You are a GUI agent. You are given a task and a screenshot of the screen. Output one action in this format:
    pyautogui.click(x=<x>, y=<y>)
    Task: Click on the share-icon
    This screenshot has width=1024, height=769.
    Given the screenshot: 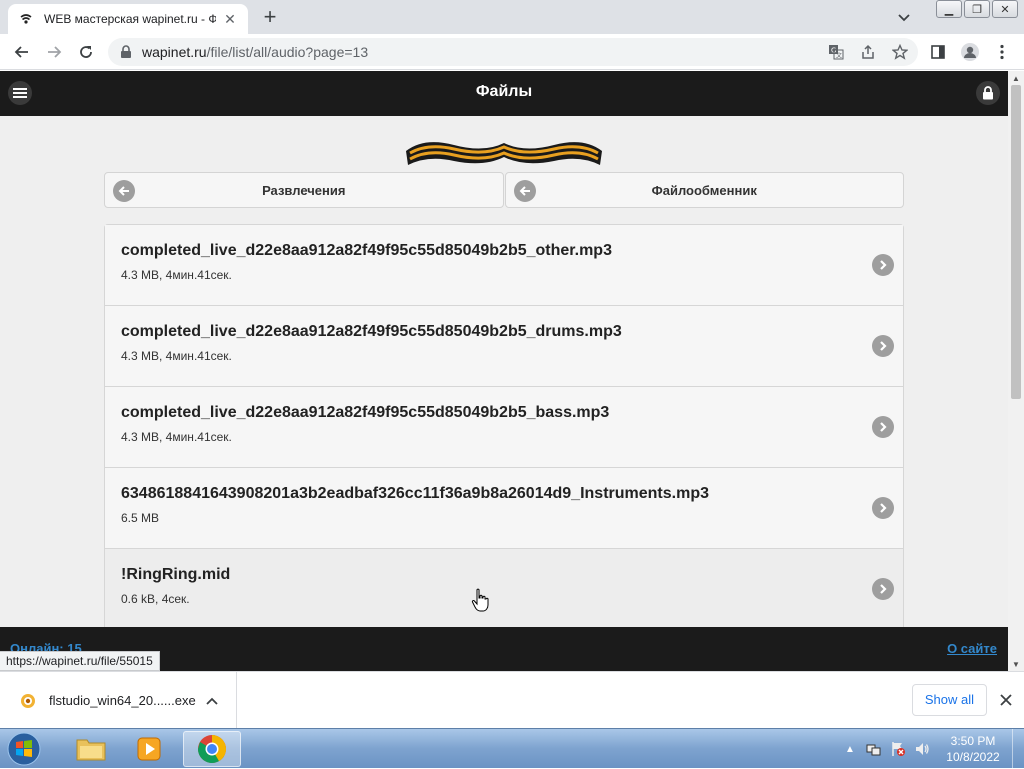 What is the action you would take?
    pyautogui.click(x=868, y=52)
    